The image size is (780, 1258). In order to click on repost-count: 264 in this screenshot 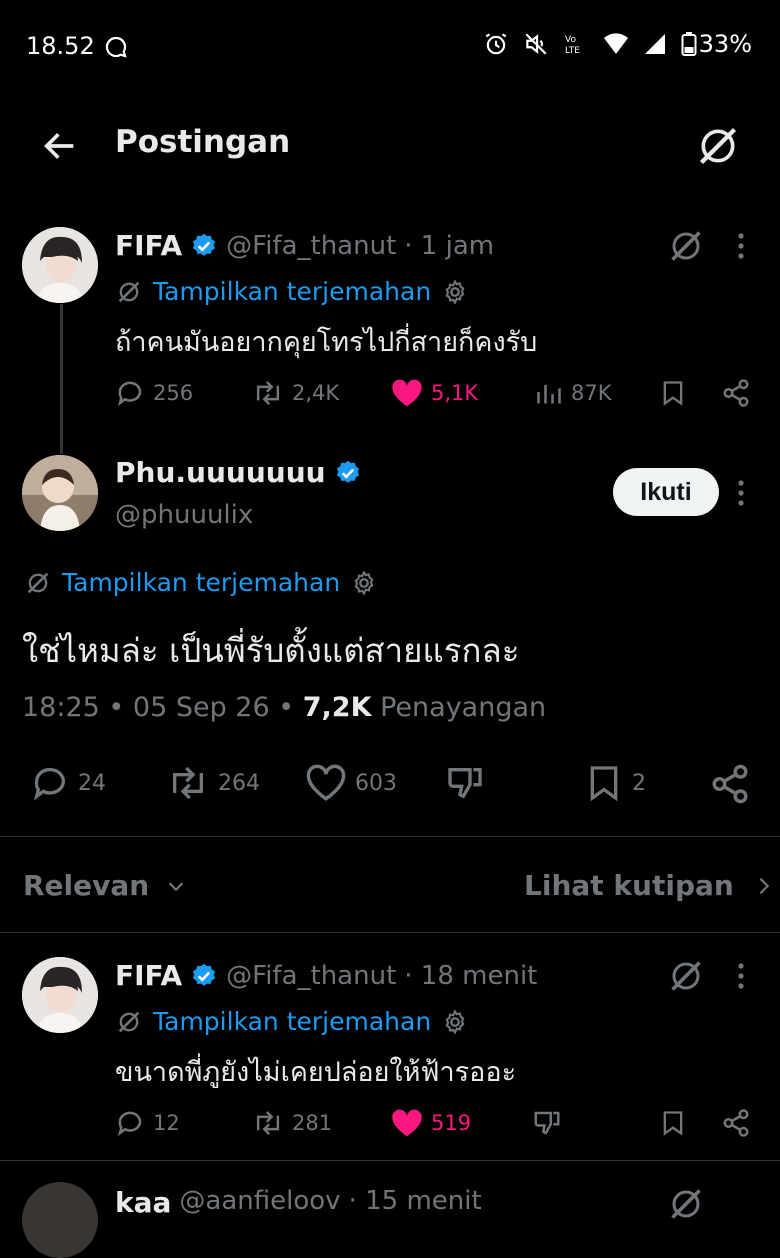, I will do `click(239, 783)`.